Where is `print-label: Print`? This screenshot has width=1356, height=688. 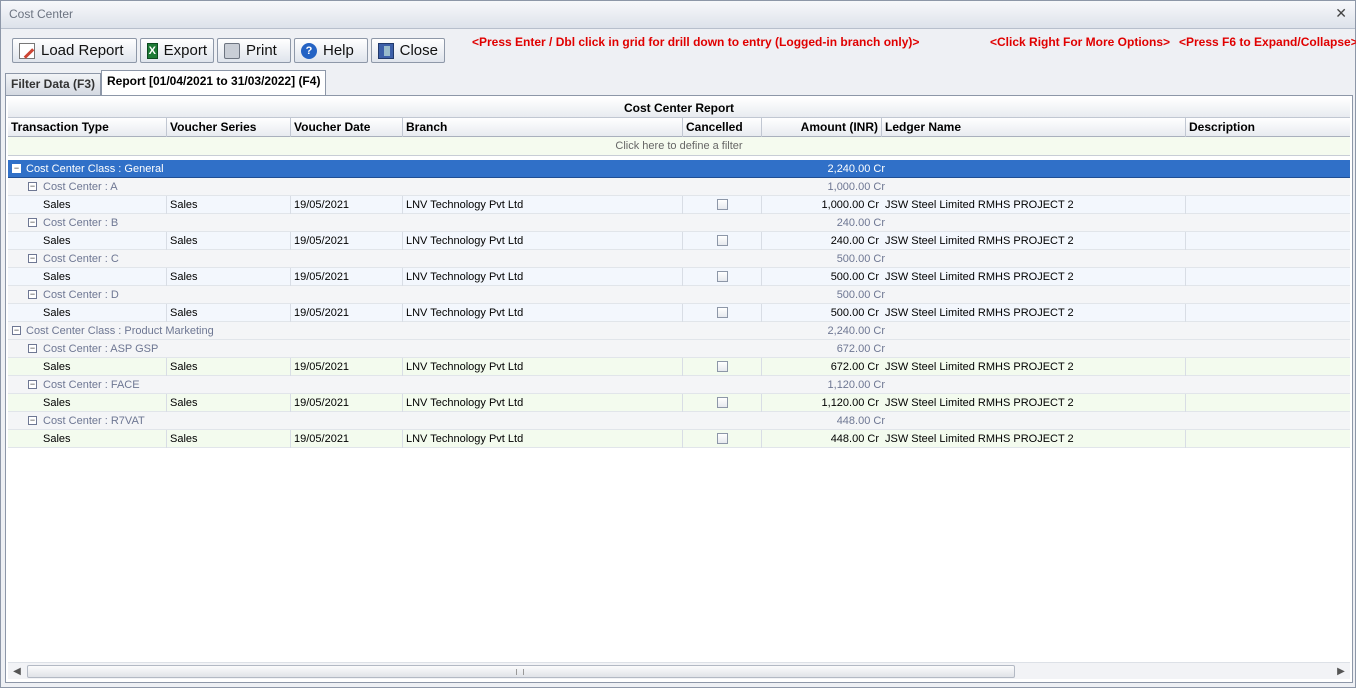
print-label: Print is located at coordinates (261, 50).